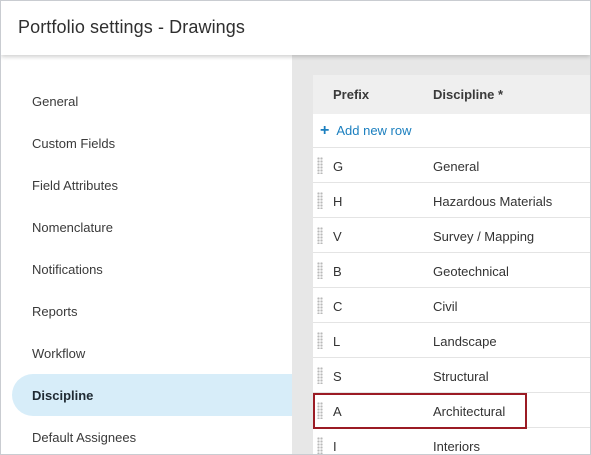  Describe the element at coordinates (74, 143) in the screenshot. I see `sidebar-item-label: Custom Fields` at that location.